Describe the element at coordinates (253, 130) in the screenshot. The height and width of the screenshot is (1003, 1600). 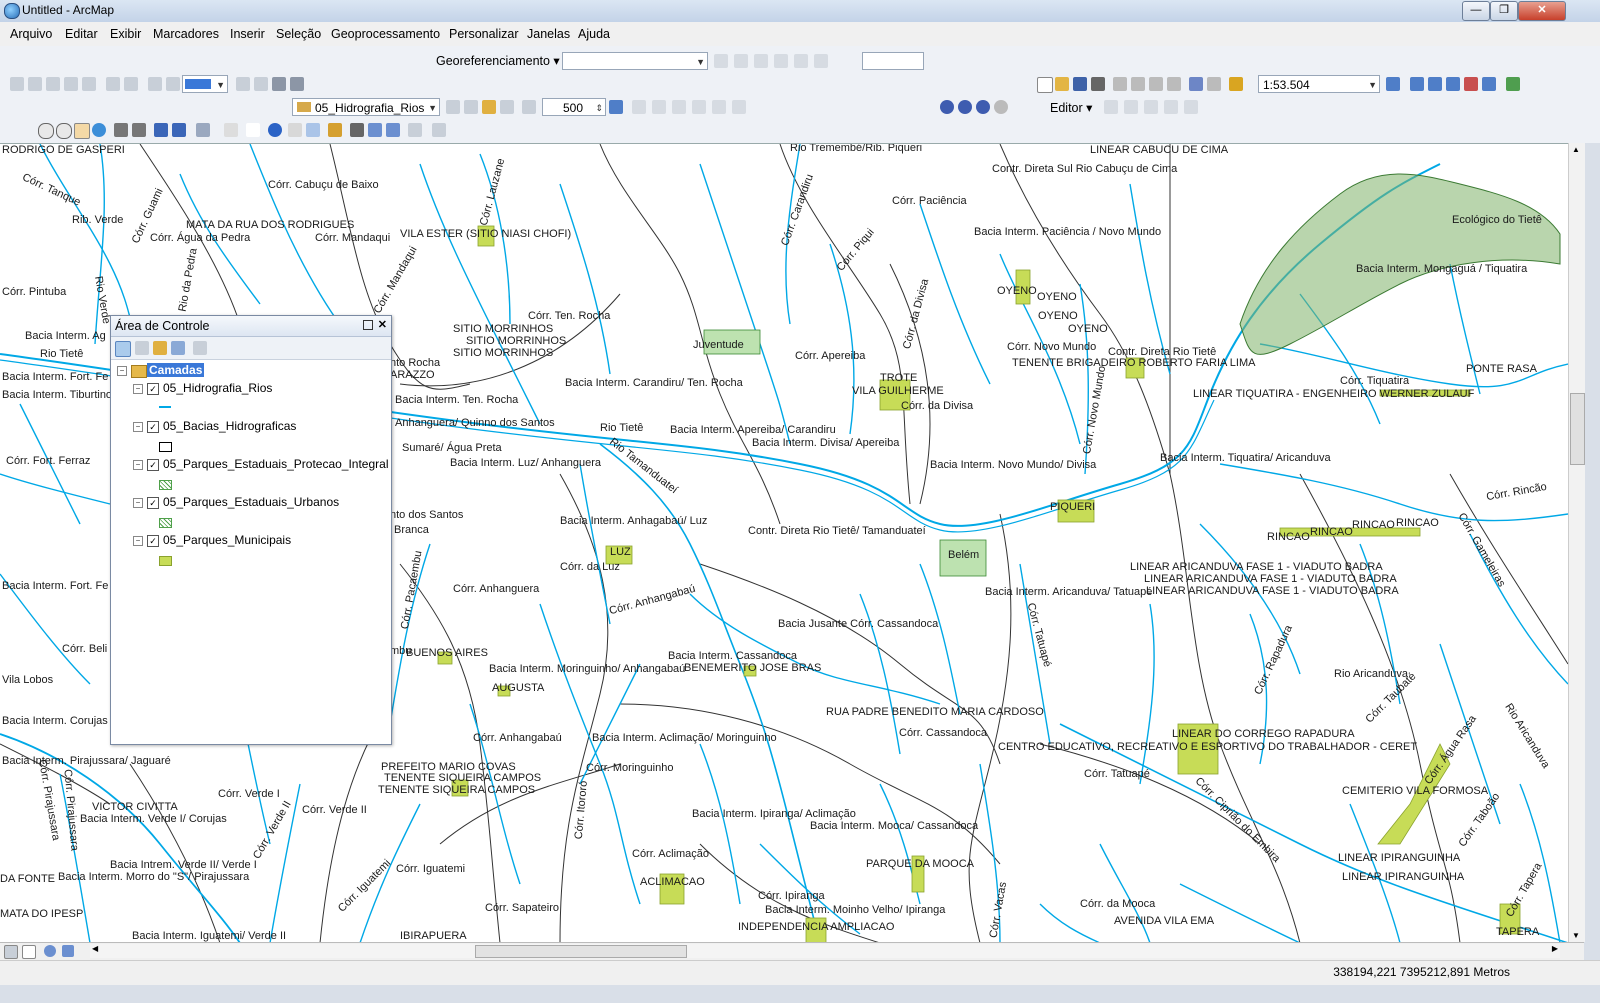
I see `select-elements-icon` at that location.